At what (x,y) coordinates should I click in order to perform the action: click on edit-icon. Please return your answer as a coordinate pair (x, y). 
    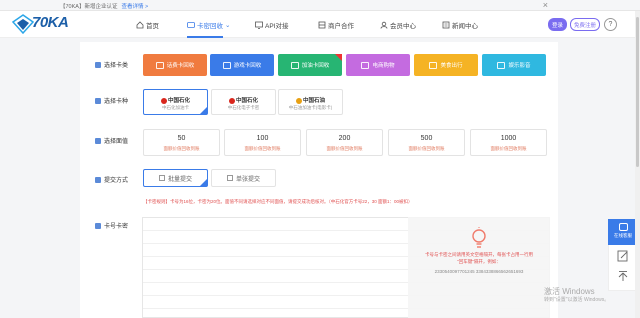
    Looking at the image, I should click on (623, 256).